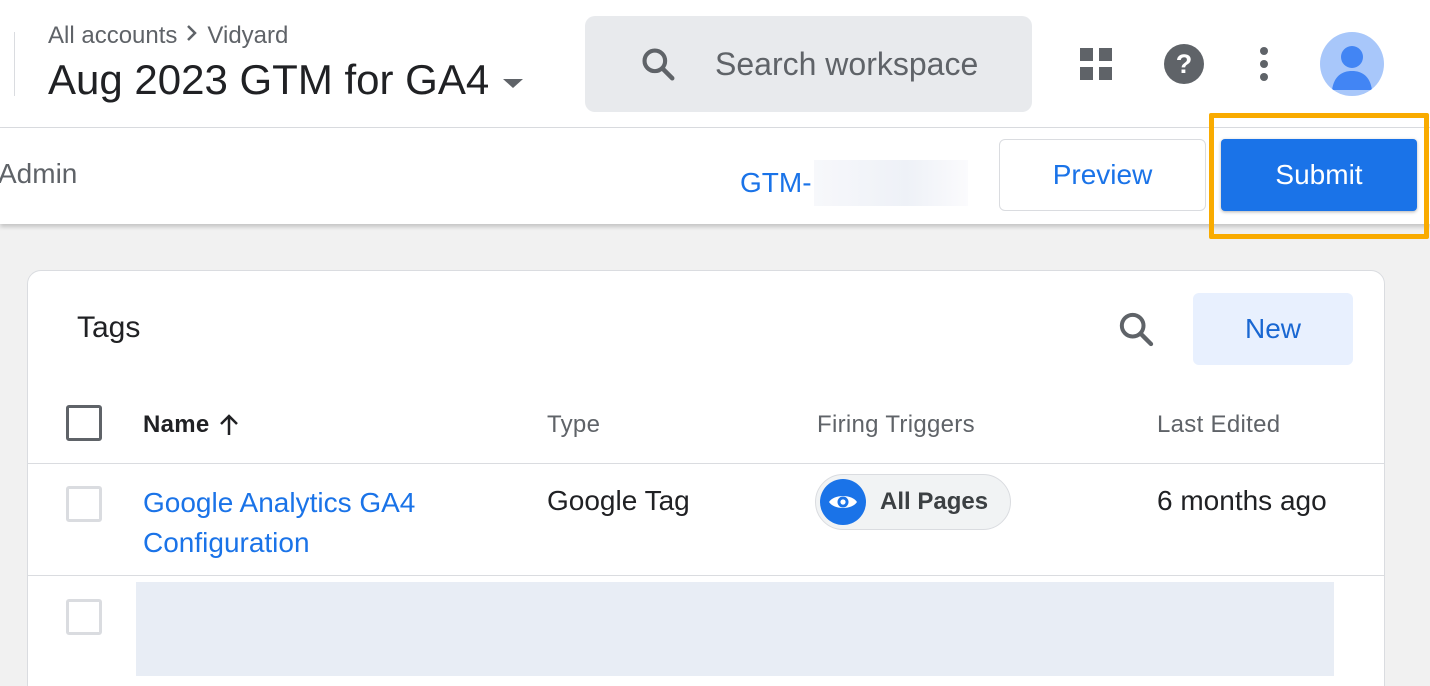 The width and height of the screenshot is (1430, 686). What do you see at coordinates (573, 425) in the screenshot?
I see `column-header-type: Type` at bounding box center [573, 425].